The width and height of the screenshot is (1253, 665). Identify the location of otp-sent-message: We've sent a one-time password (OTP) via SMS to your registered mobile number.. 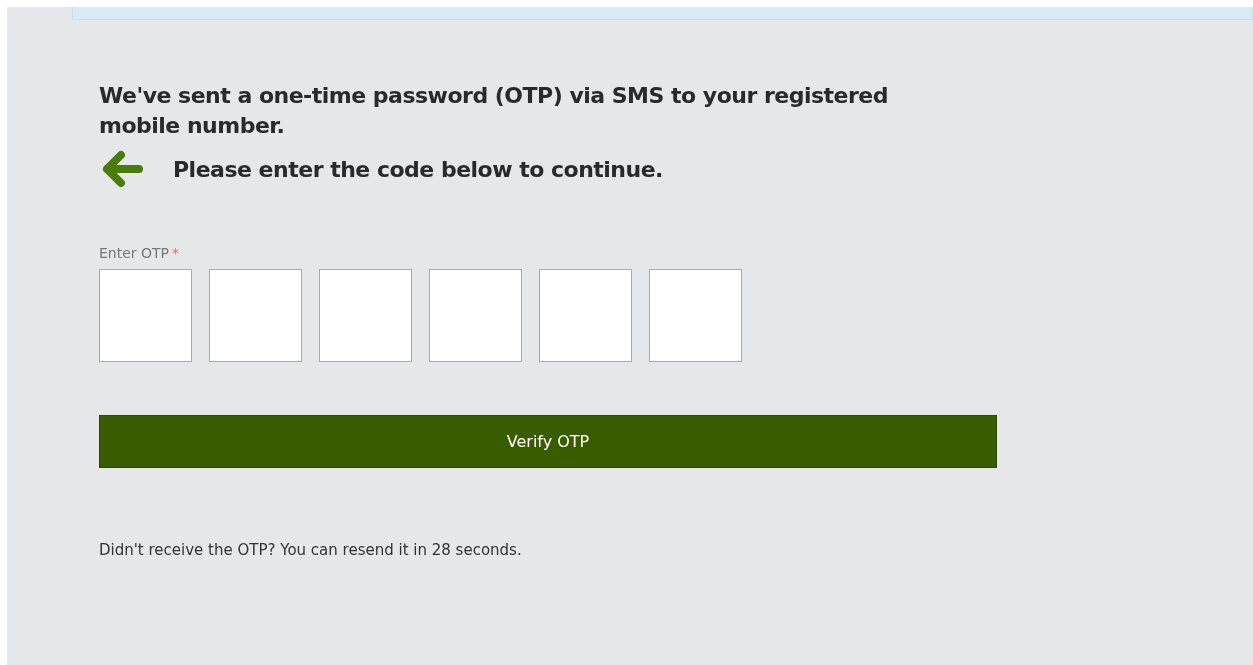
(494, 111).